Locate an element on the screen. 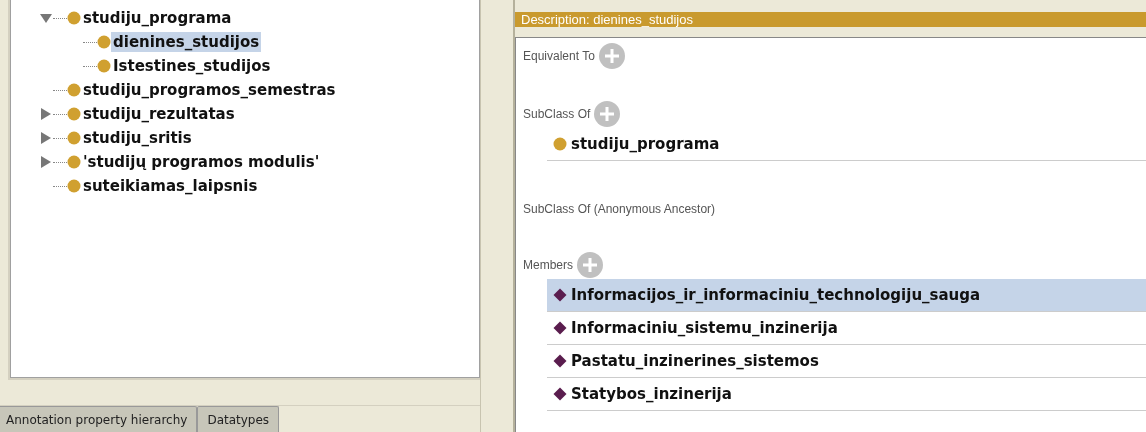 The width and height of the screenshot is (1146, 432). section-label: Members is located at coordinates (548, 265).